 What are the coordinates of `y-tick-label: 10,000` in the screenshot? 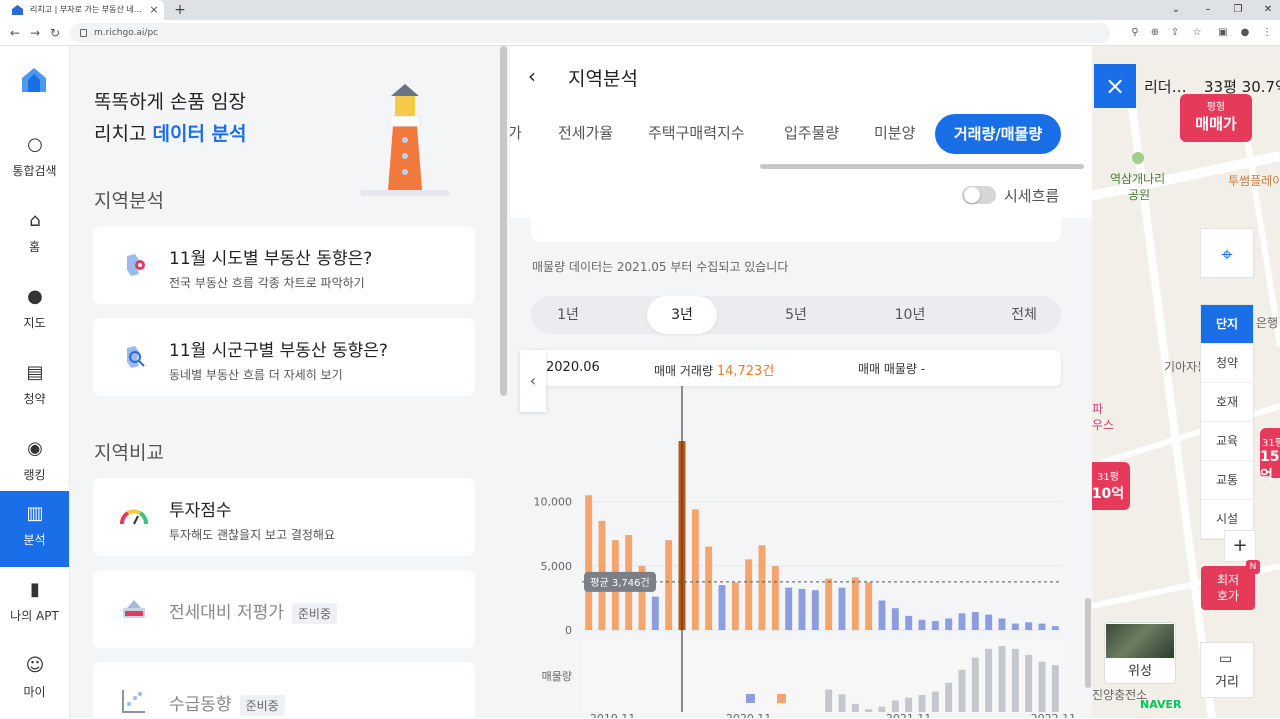 It's located at (553, 502).